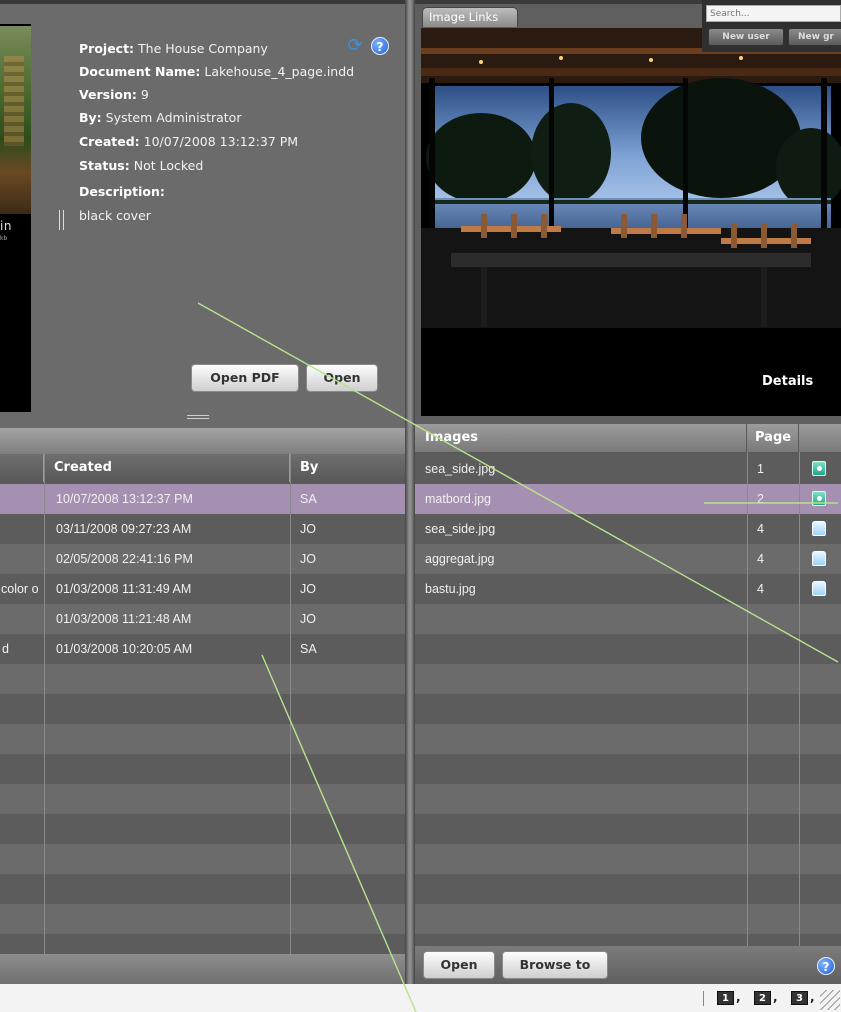 The height and width of the screenshot is (1012, 841). Describe the element at coordinates (820, 438) in the screenshot. I see `column-header-status` at that location.